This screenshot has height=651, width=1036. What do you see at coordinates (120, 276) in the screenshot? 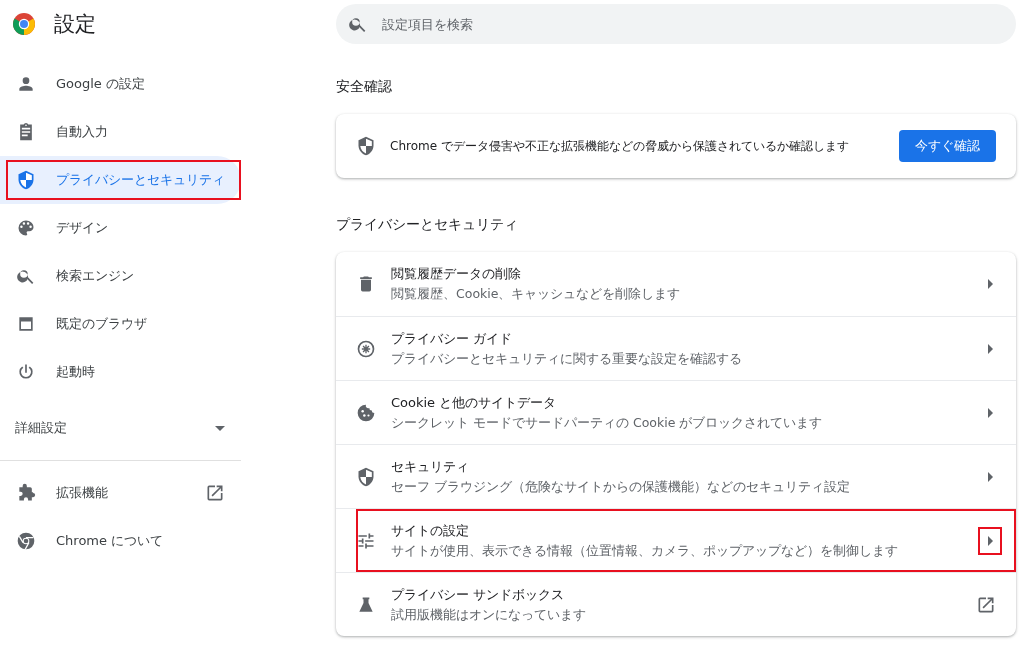
I see `sidebar-item: 検索エンジン` at bounding box center [120, 276].